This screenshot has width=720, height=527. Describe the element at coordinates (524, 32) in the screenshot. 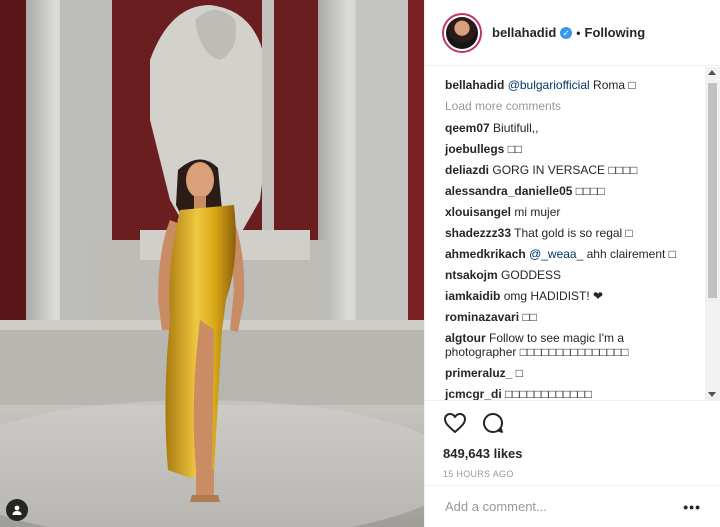

I see `header-username: bellahadid` at that location.